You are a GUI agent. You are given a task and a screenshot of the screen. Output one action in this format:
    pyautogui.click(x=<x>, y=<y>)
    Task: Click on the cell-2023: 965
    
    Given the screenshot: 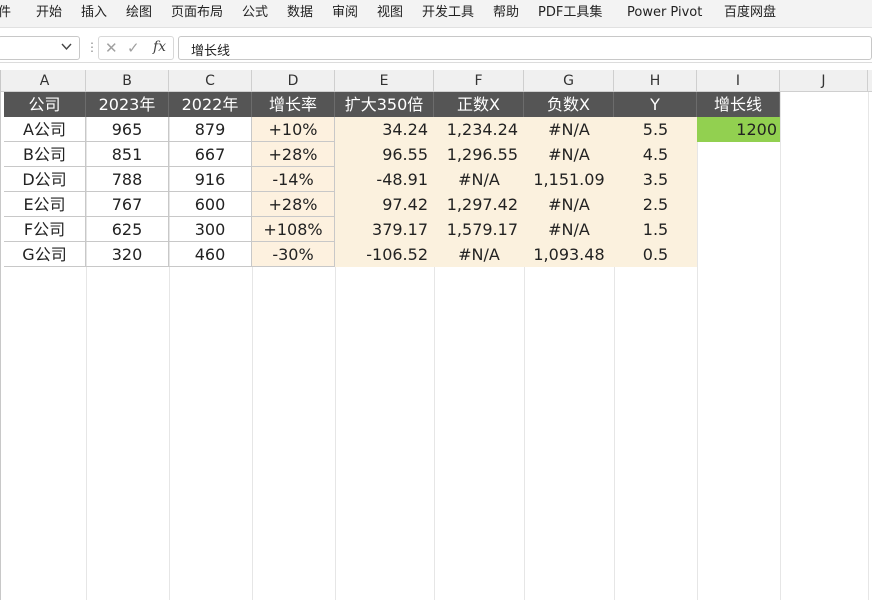 What is the action you would take?
    pyautogui.click(x=127, y=129)
    